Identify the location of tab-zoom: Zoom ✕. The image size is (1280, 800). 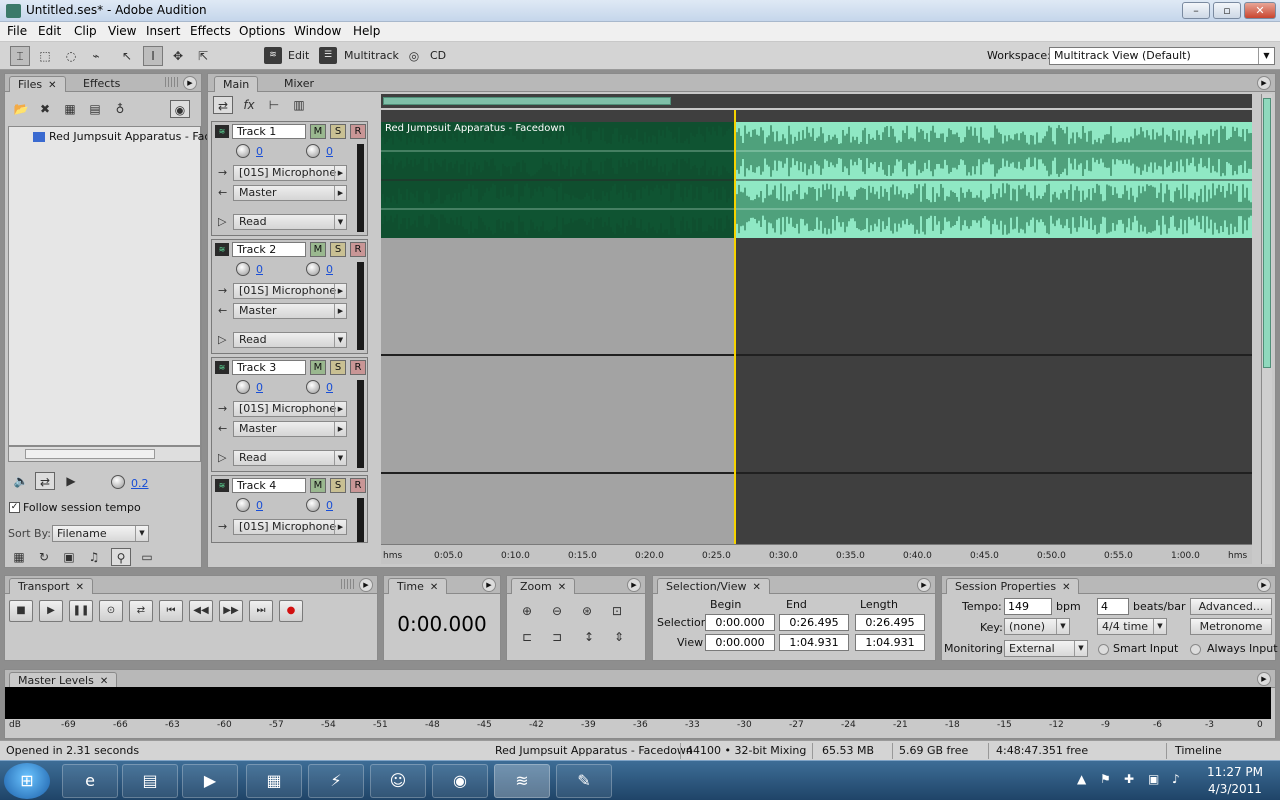
(543, 586).